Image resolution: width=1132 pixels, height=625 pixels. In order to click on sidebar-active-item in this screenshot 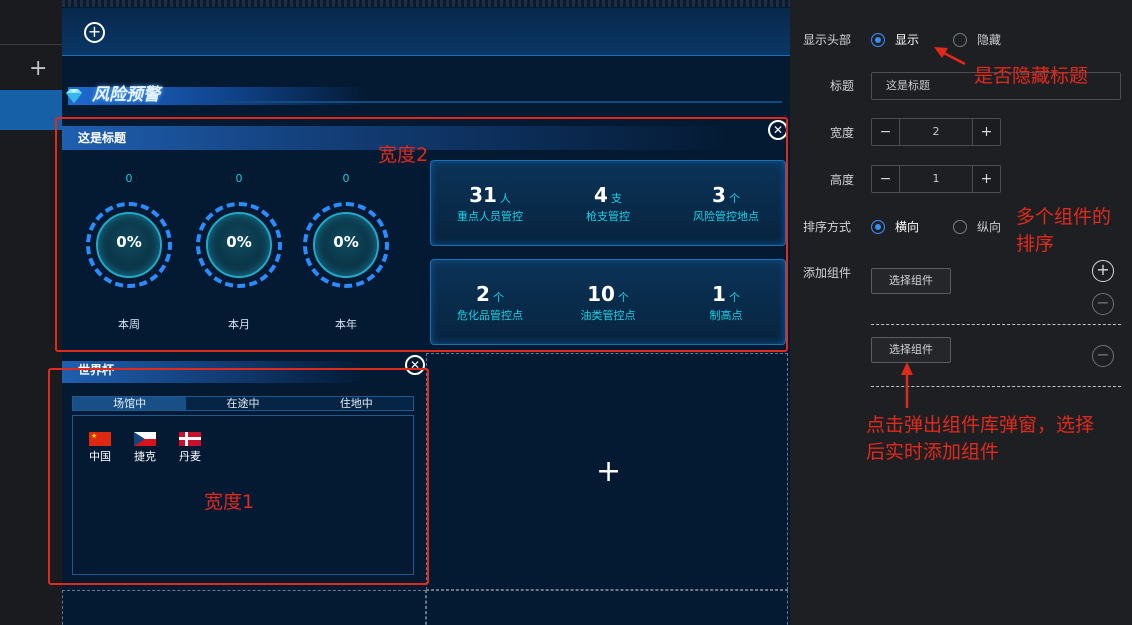, I will do `click(31, 110)`.